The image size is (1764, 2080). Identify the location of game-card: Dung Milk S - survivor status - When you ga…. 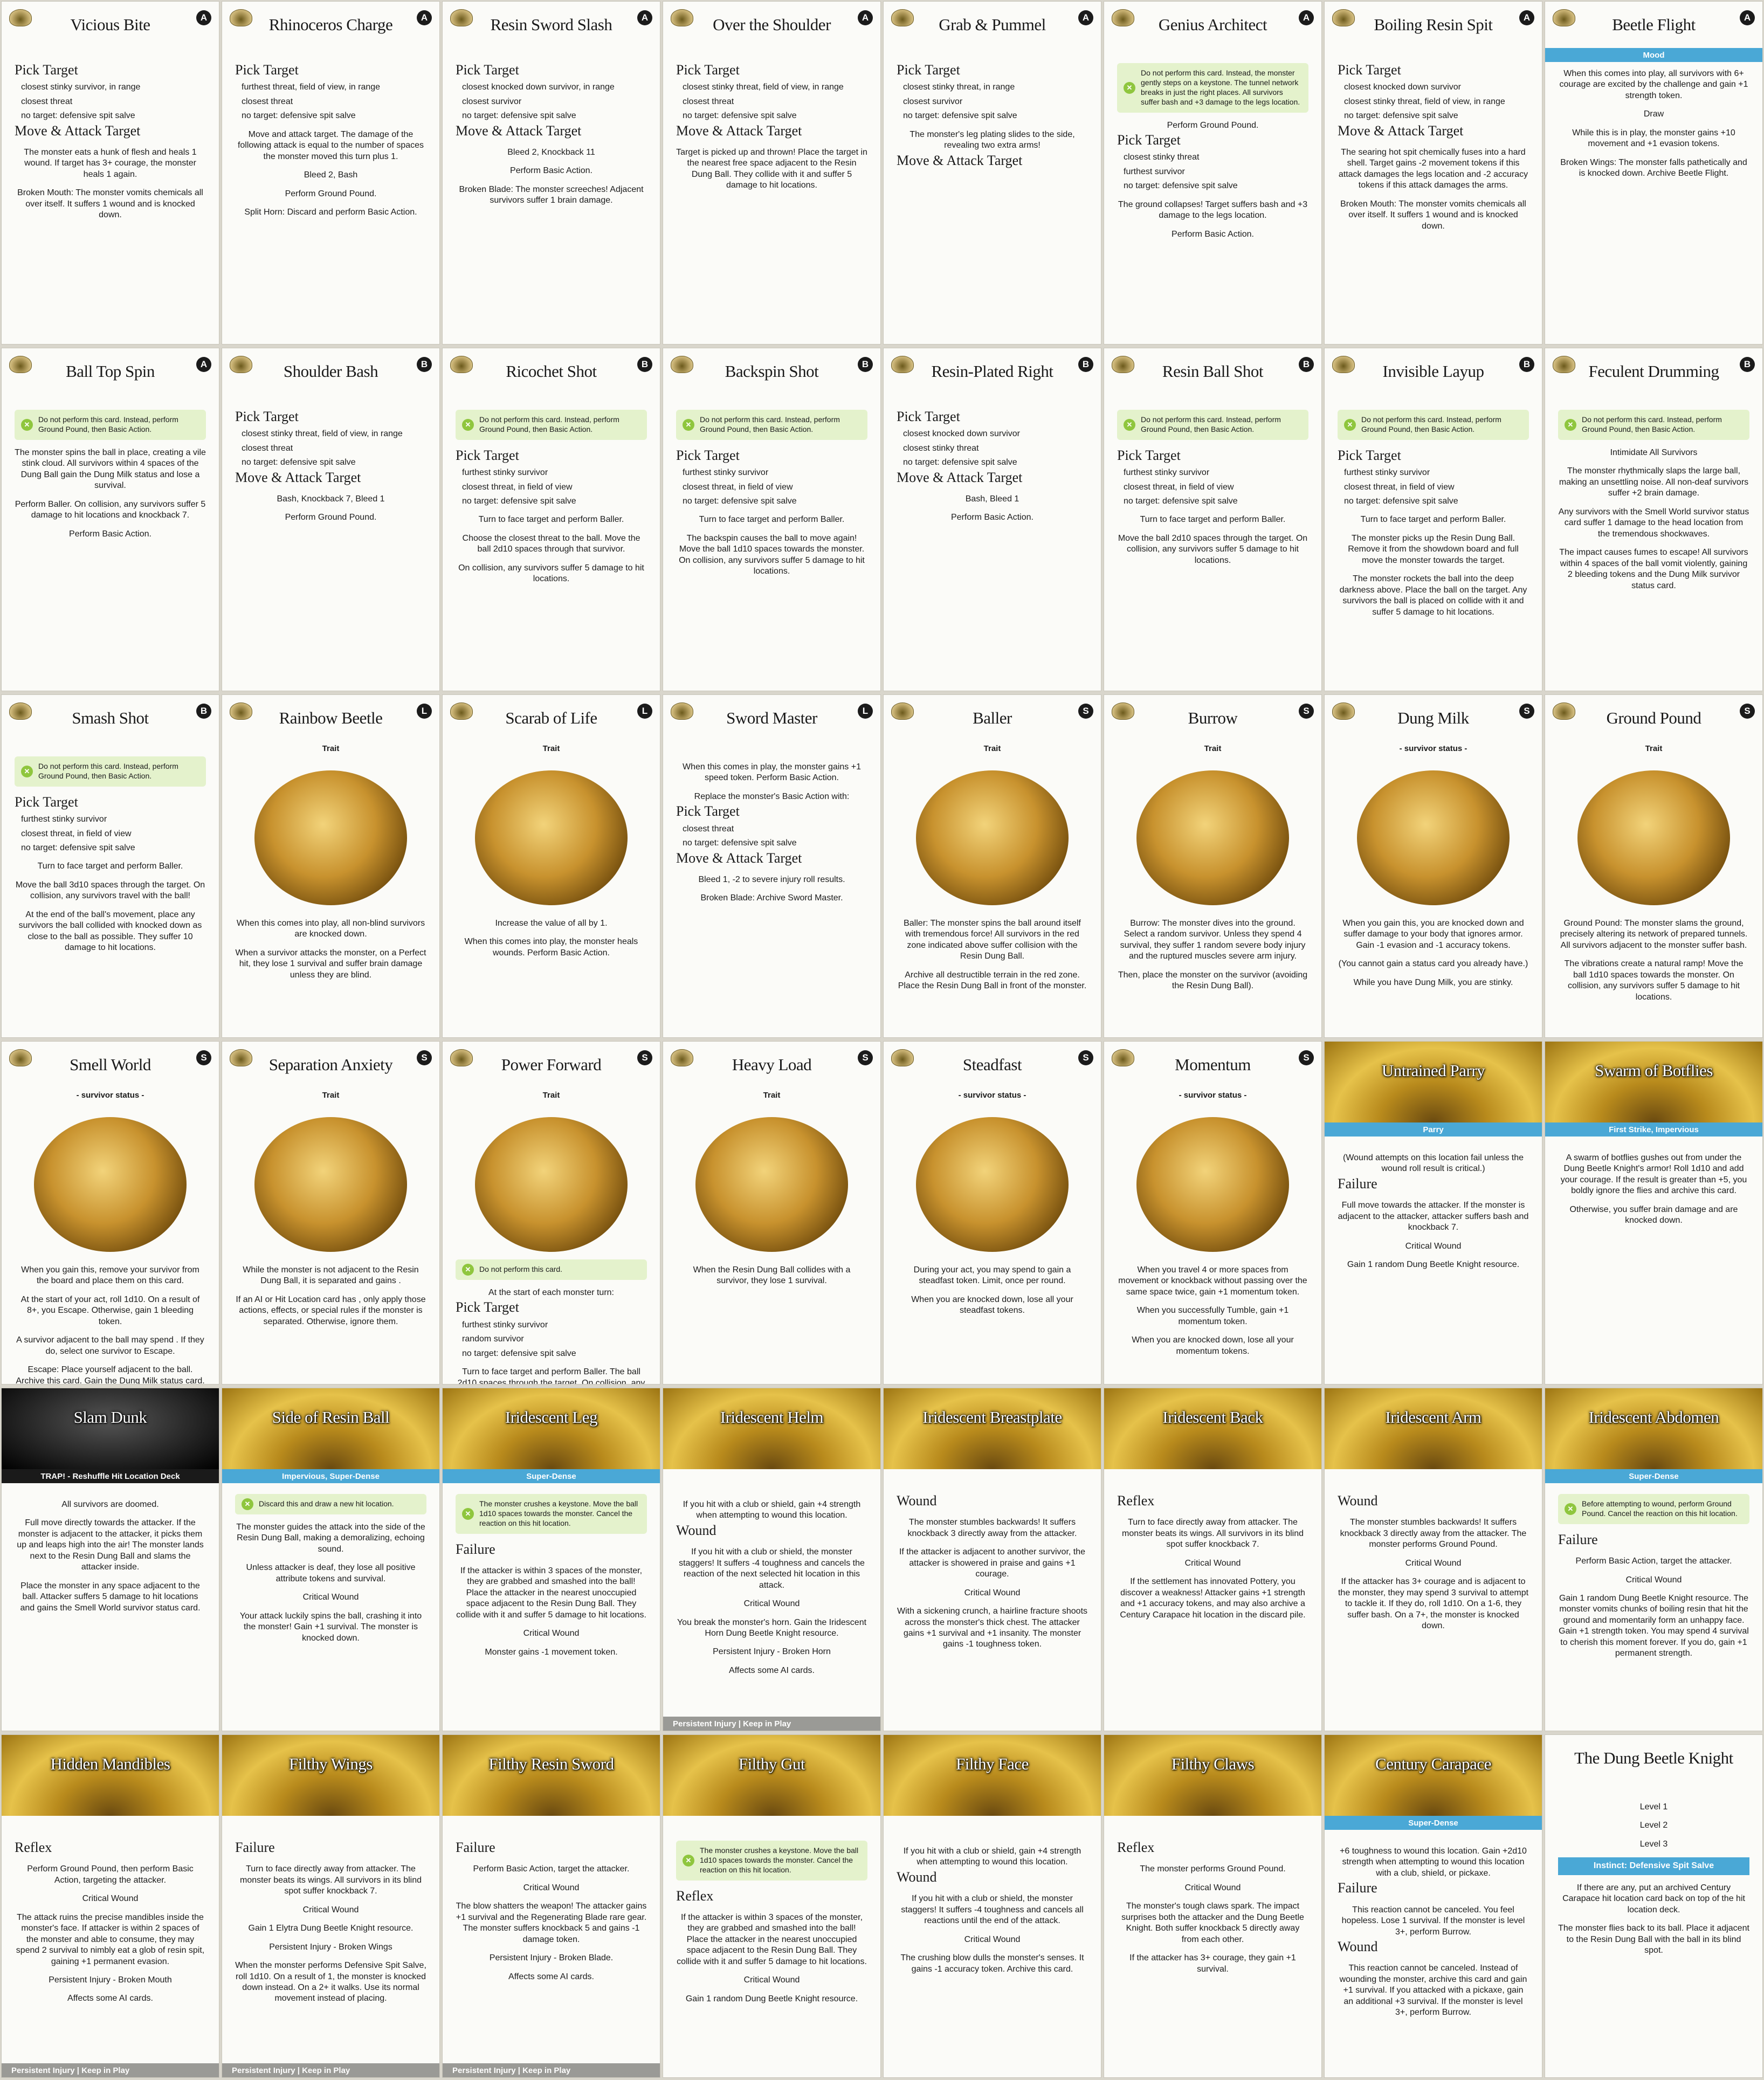
(1433, 866).